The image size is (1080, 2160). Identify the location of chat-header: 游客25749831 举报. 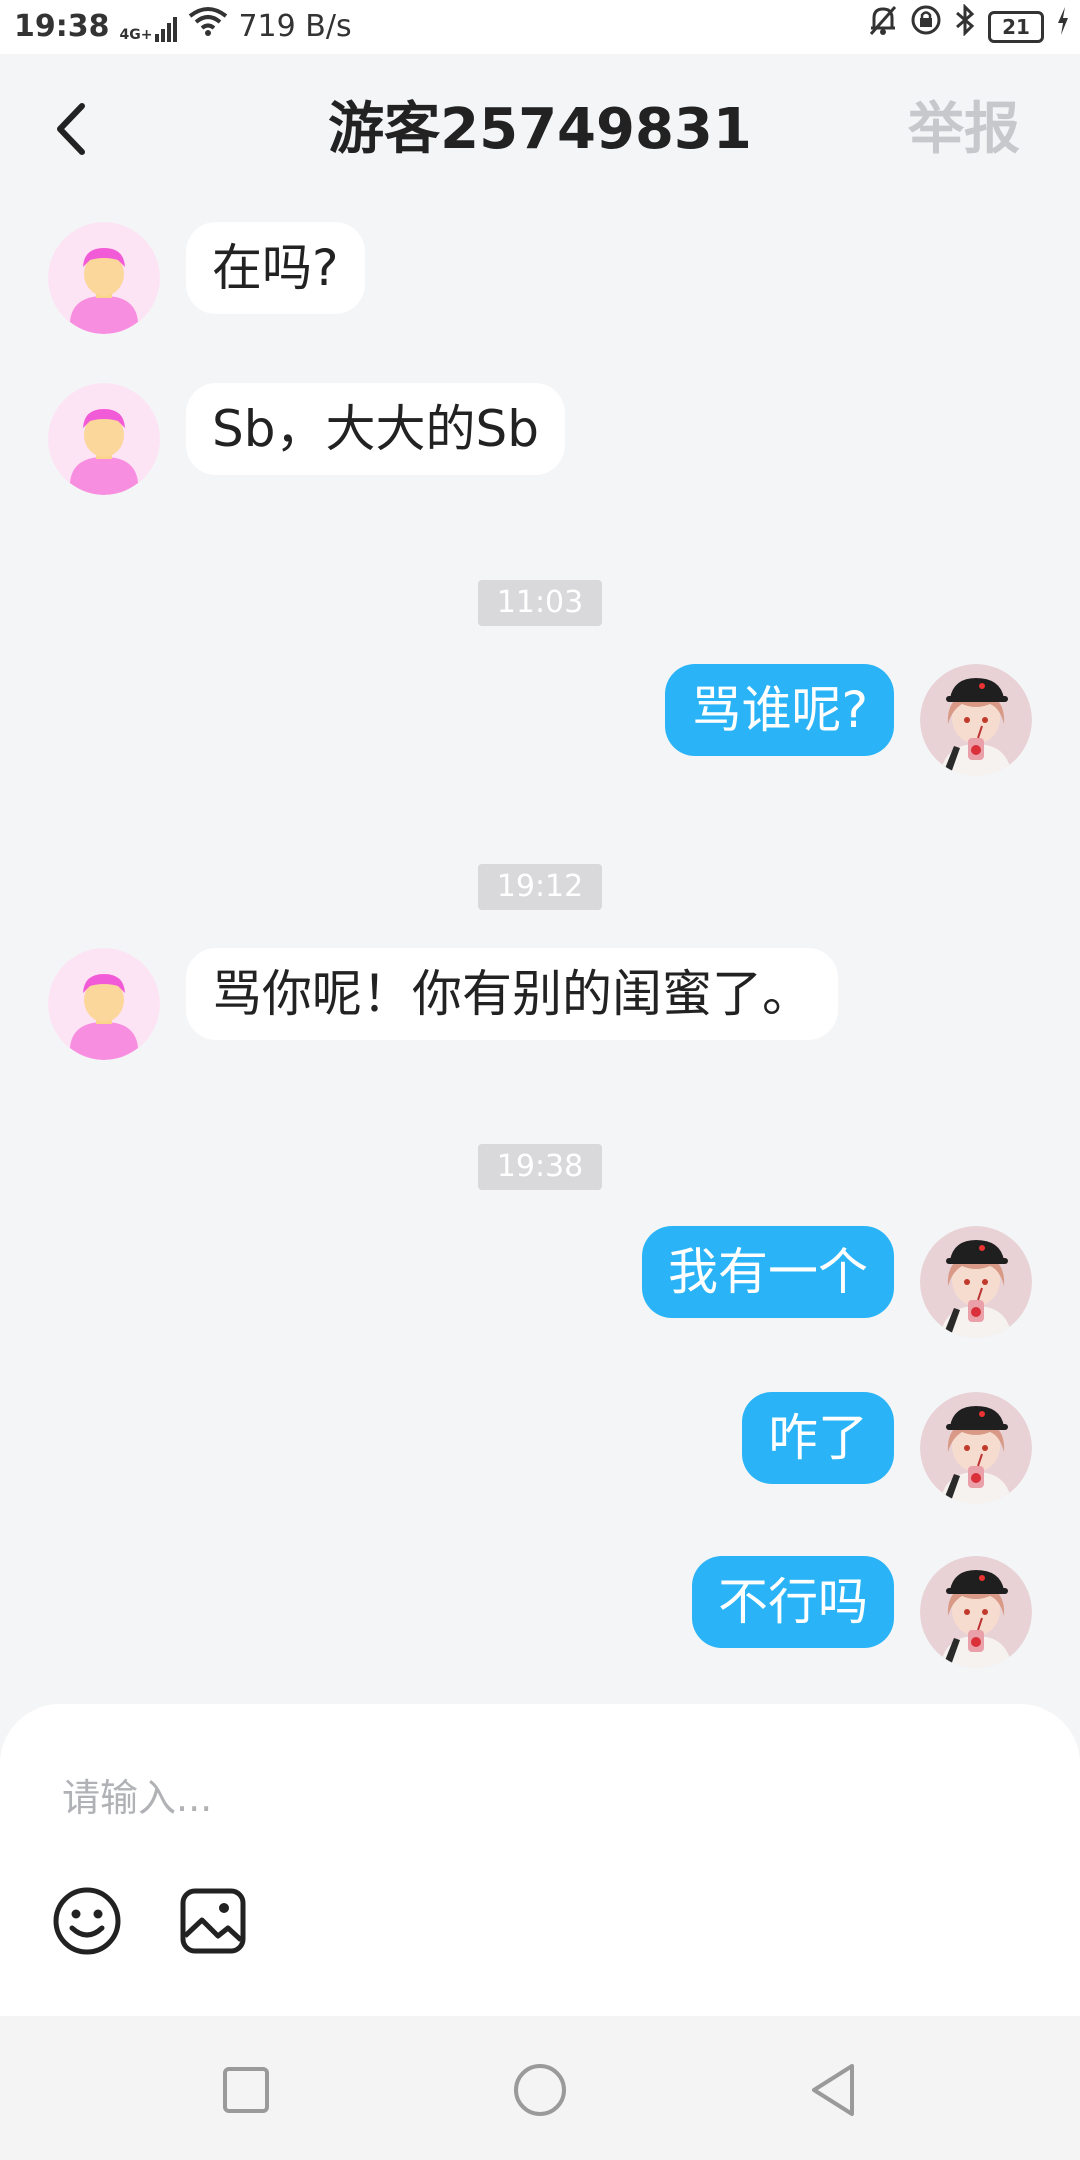
(540, 129).